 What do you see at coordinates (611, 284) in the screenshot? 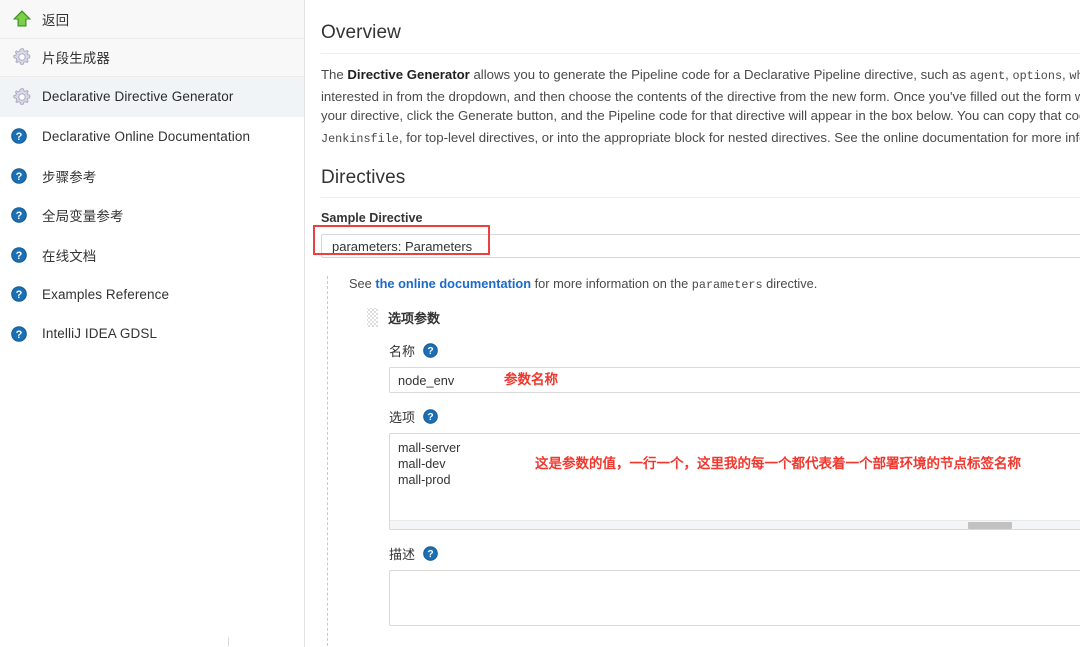
I see `see-text-middle: for more information on the` at bounding box center [611, 284].